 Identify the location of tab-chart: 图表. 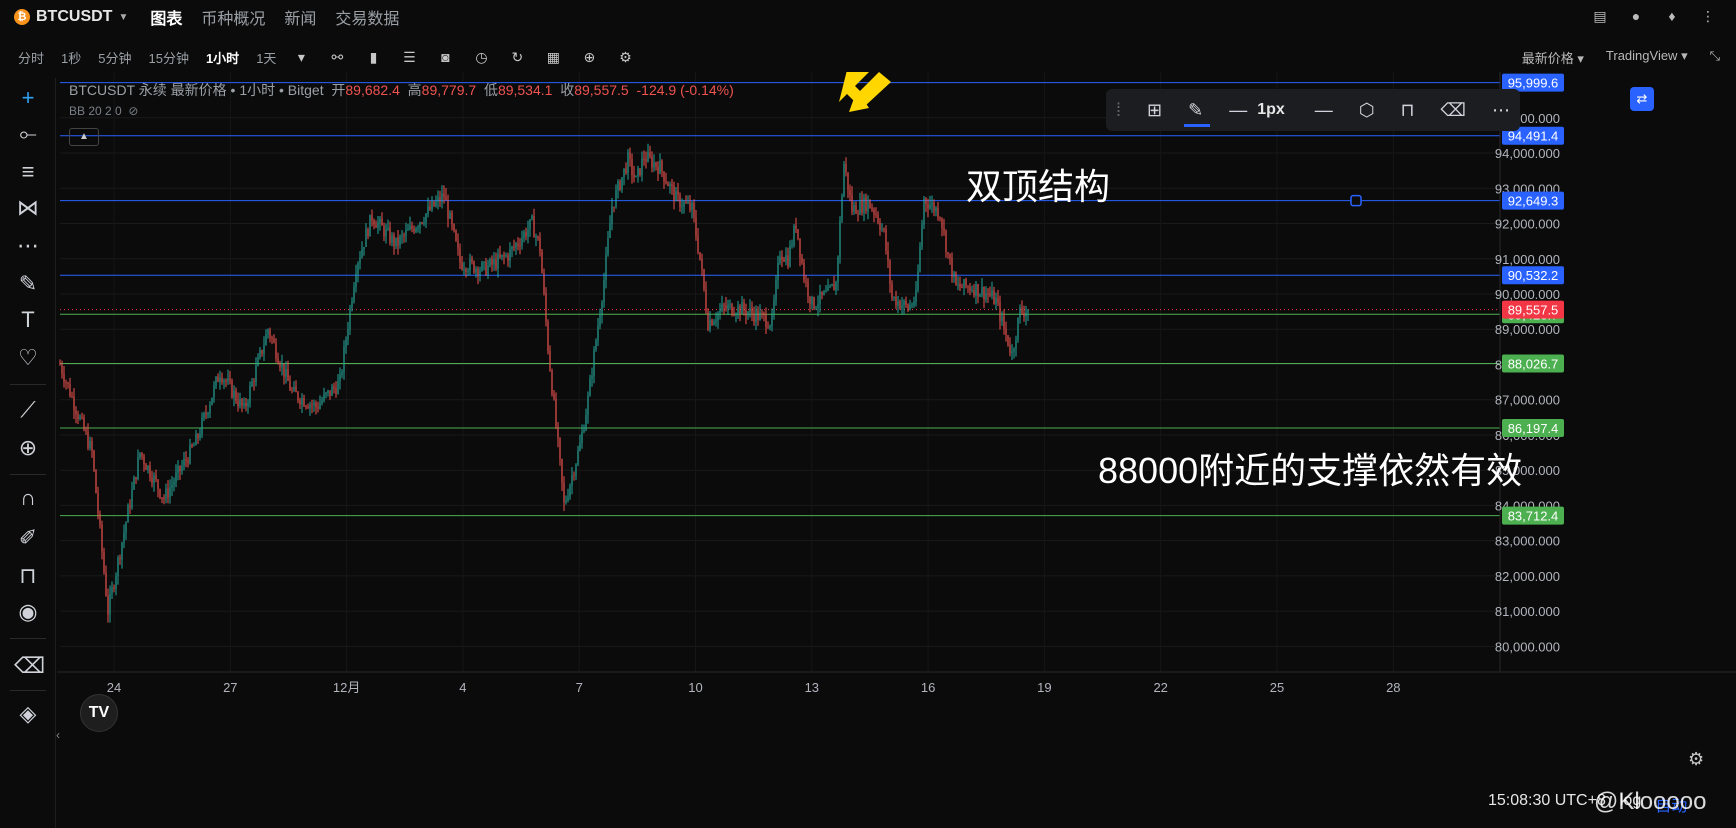
(166, 17).